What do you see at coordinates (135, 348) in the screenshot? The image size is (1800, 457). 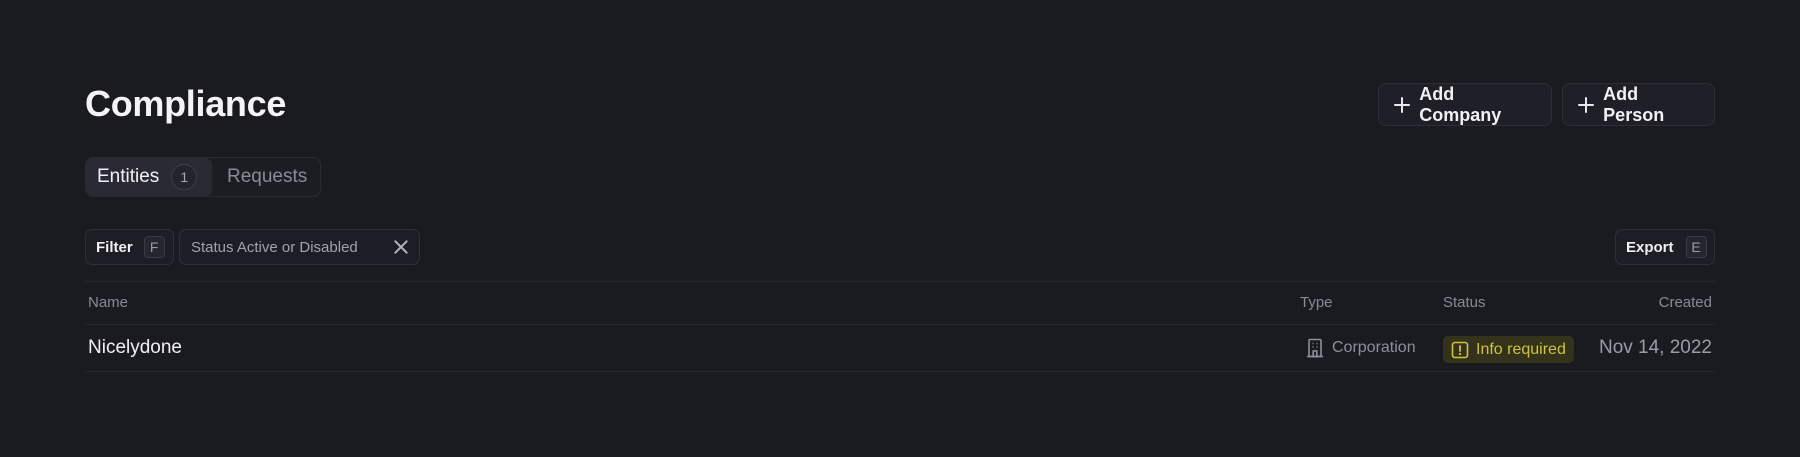 I see `entity-name: Nicelydone` at bounding box center [135, 348].